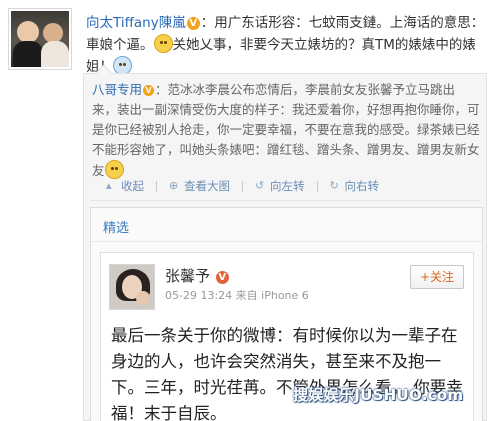  Describe the element at coordinates (132, 287) in the screenshot. I see `card-avatar` at that location.